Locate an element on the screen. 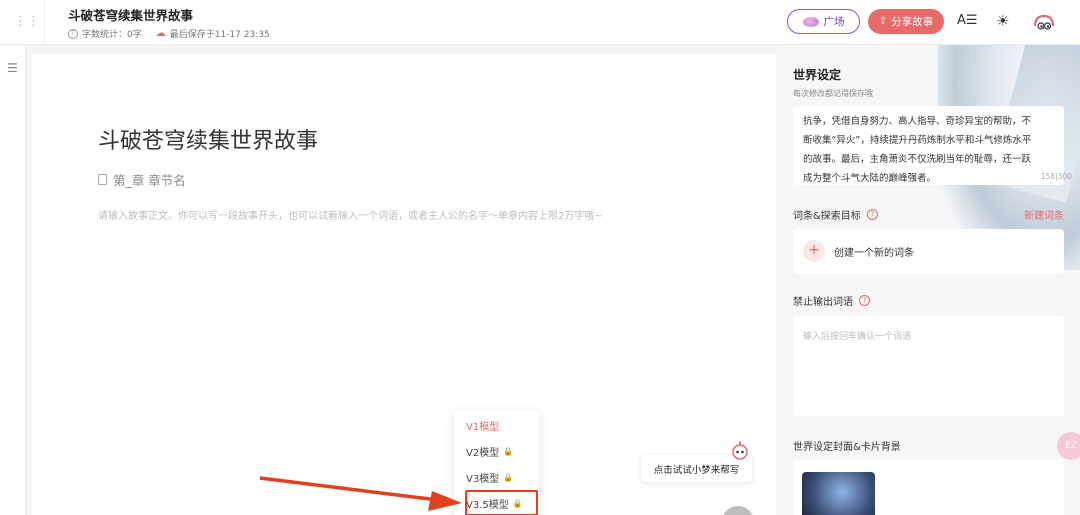  create-entry-label: 创建一个新的词条 is located at coordinates (874, 253).